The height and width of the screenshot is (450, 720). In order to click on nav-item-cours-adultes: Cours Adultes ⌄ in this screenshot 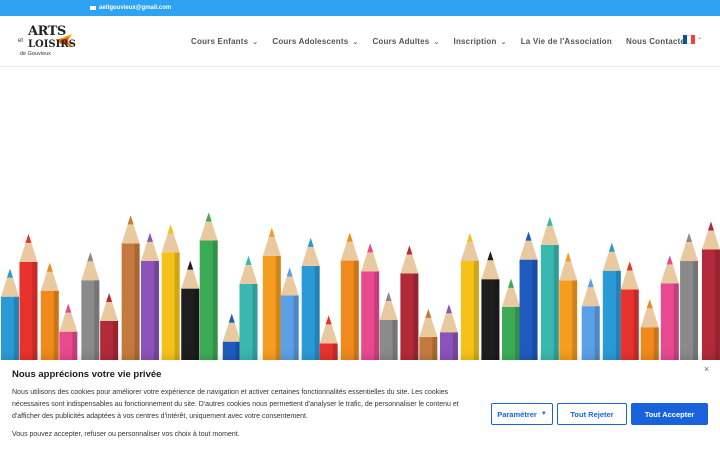, I will do `click(405, 41)`.